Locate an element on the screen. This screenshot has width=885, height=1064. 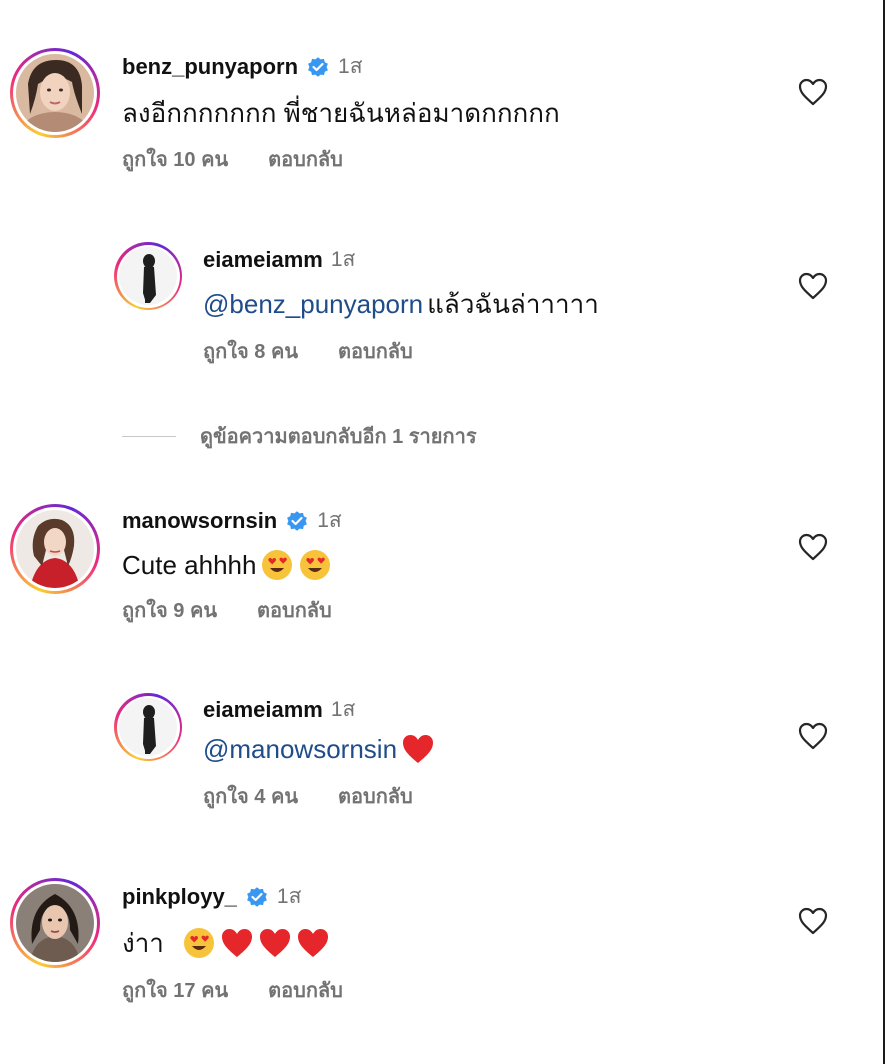
mention-link: @manowsornsin is located at coordinates (300, 749).